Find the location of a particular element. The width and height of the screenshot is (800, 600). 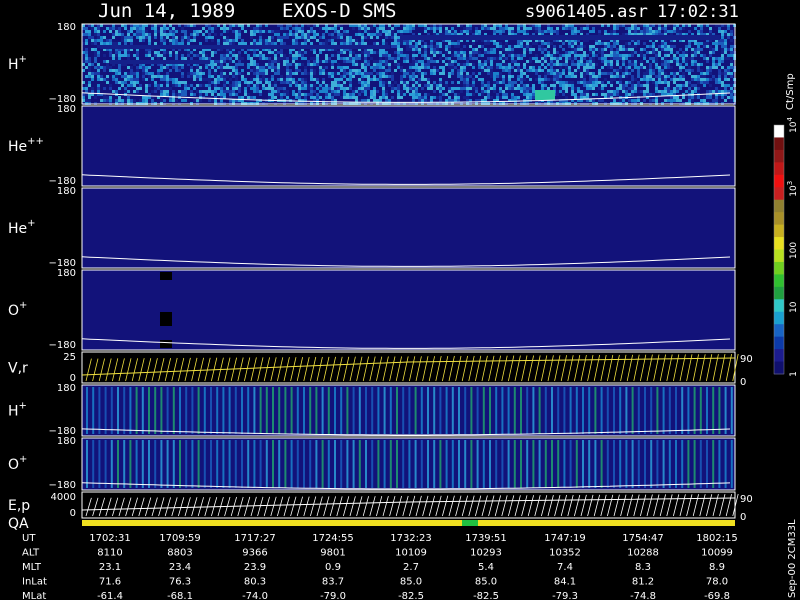

y-tick-bottom: −180 is located at coordinates (62, 345).